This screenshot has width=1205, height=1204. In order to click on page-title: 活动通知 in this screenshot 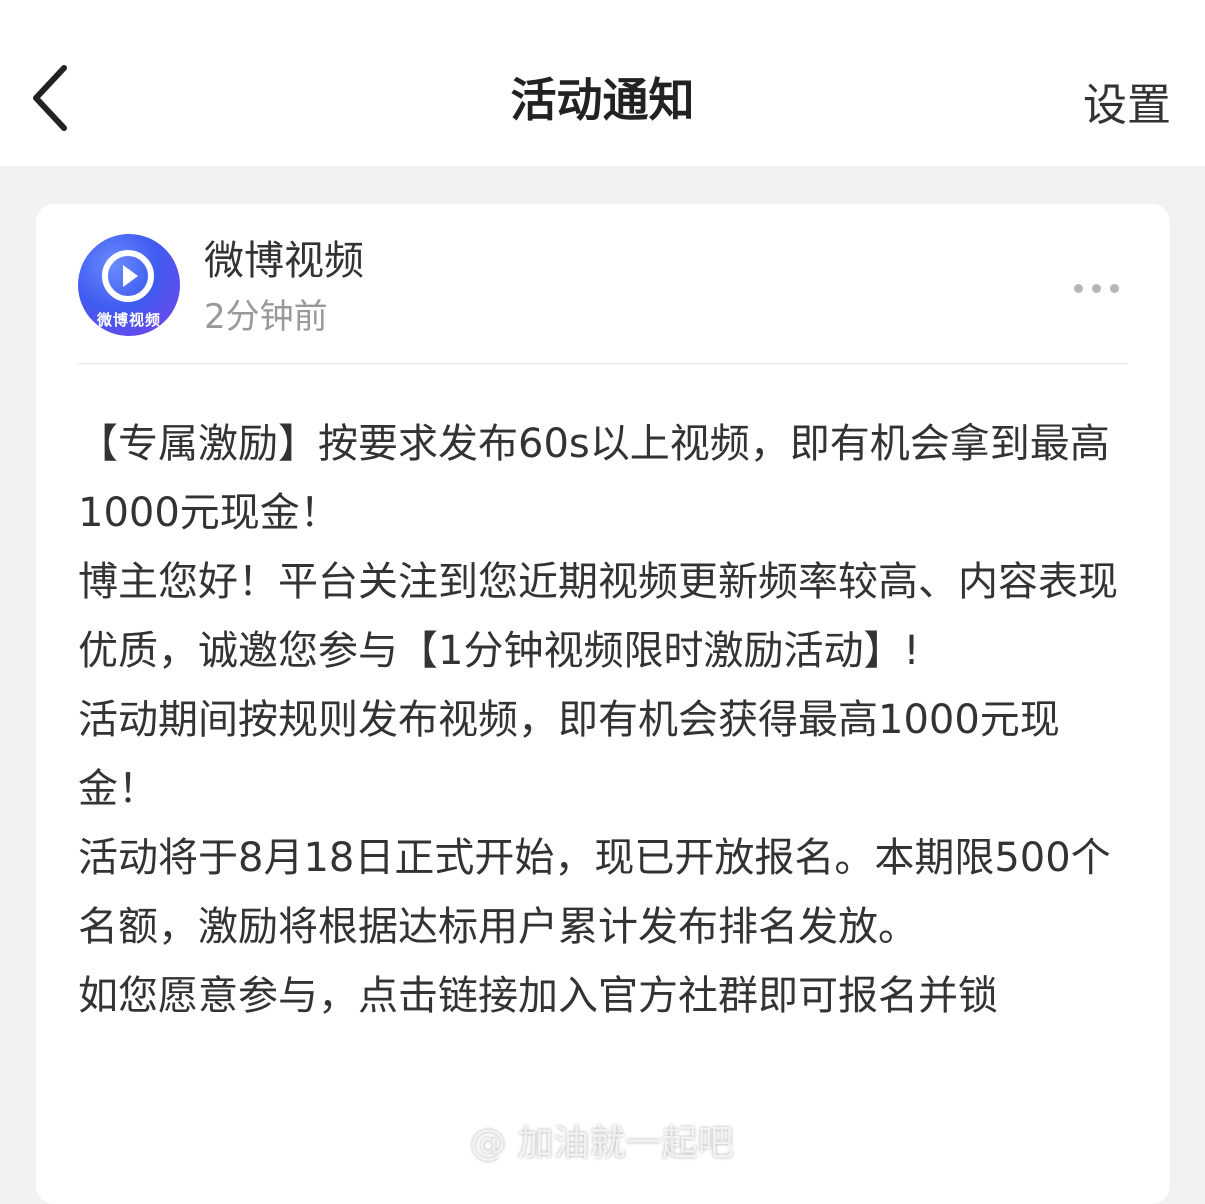, I will do `click(602, 100)`.